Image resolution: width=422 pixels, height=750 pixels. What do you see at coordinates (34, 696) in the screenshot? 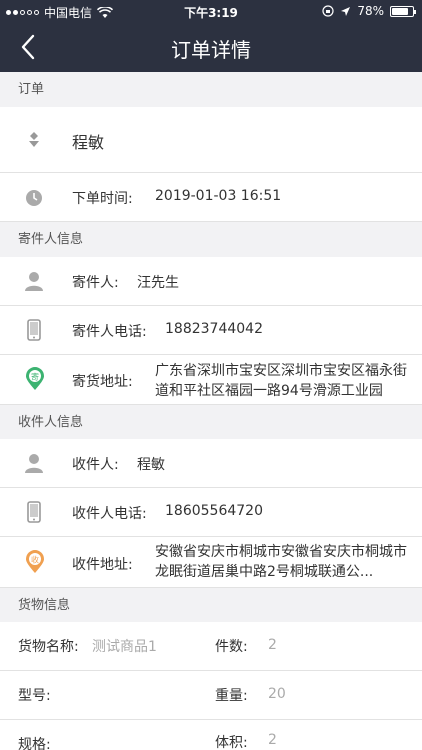
I see `goods-model-label: 型号:` at bounding box center [34, 696].